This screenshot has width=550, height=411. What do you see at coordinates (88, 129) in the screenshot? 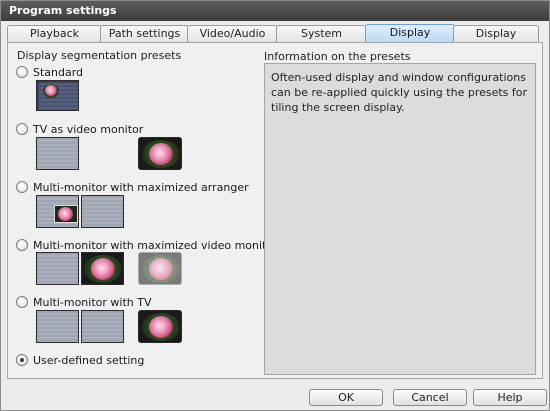
I see `preset-tv-video-monitor-label: TV as video monitor` at bounding box center [88, 129].